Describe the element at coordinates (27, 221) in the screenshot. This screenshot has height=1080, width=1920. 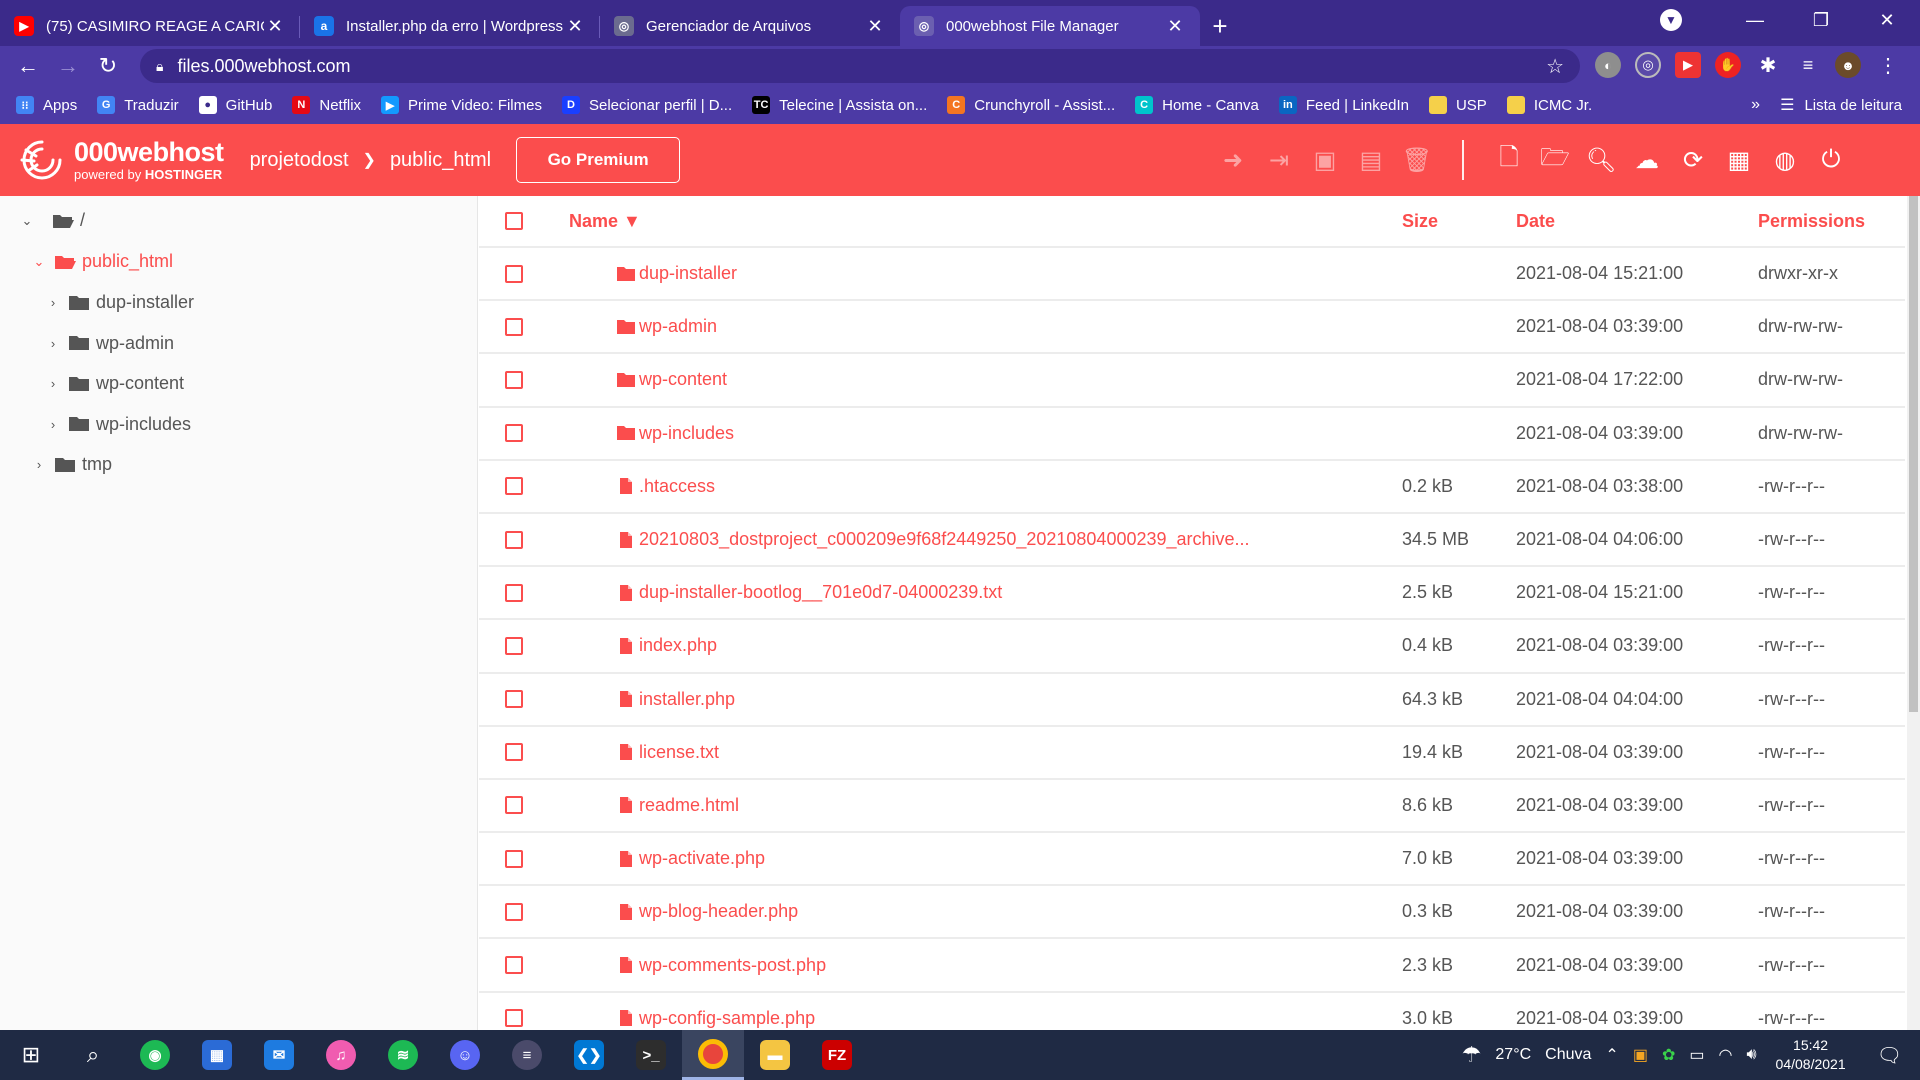
I see `chevron-down-icon: ⌄` at that location.